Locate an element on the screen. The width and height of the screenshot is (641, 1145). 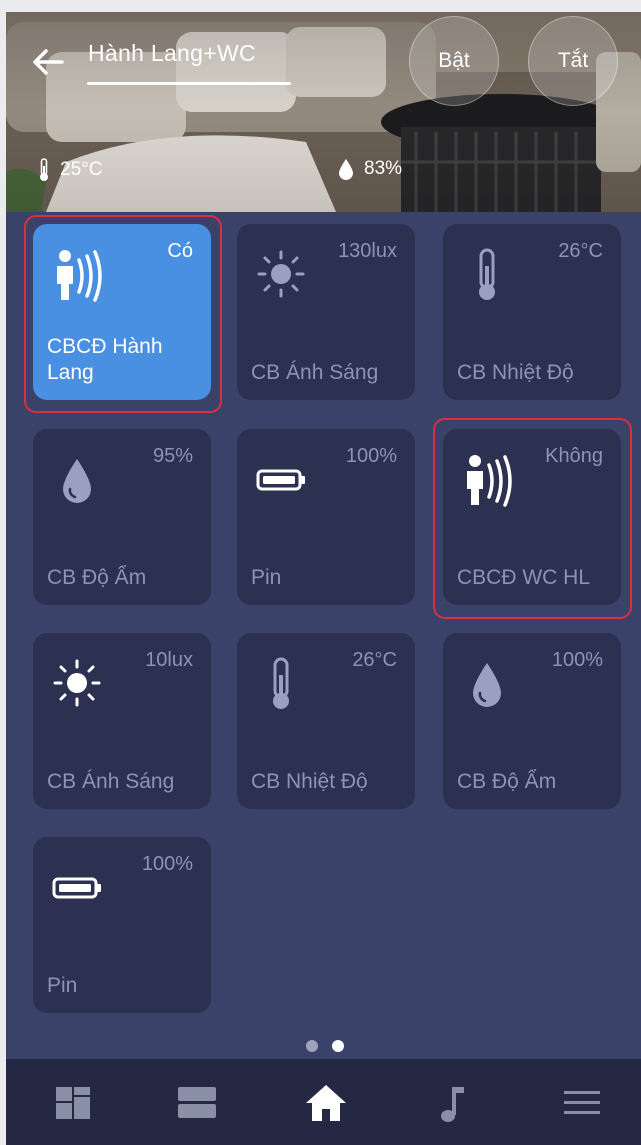
room-humidity: 83% is located at coordinates (370, 169).